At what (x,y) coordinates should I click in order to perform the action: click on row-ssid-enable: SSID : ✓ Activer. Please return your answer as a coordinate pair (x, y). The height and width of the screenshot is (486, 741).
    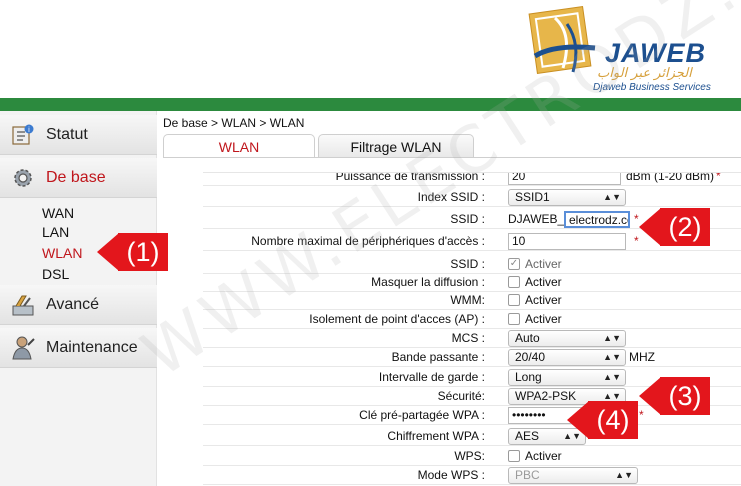
    Looking at the image, I should click on (472, 264).